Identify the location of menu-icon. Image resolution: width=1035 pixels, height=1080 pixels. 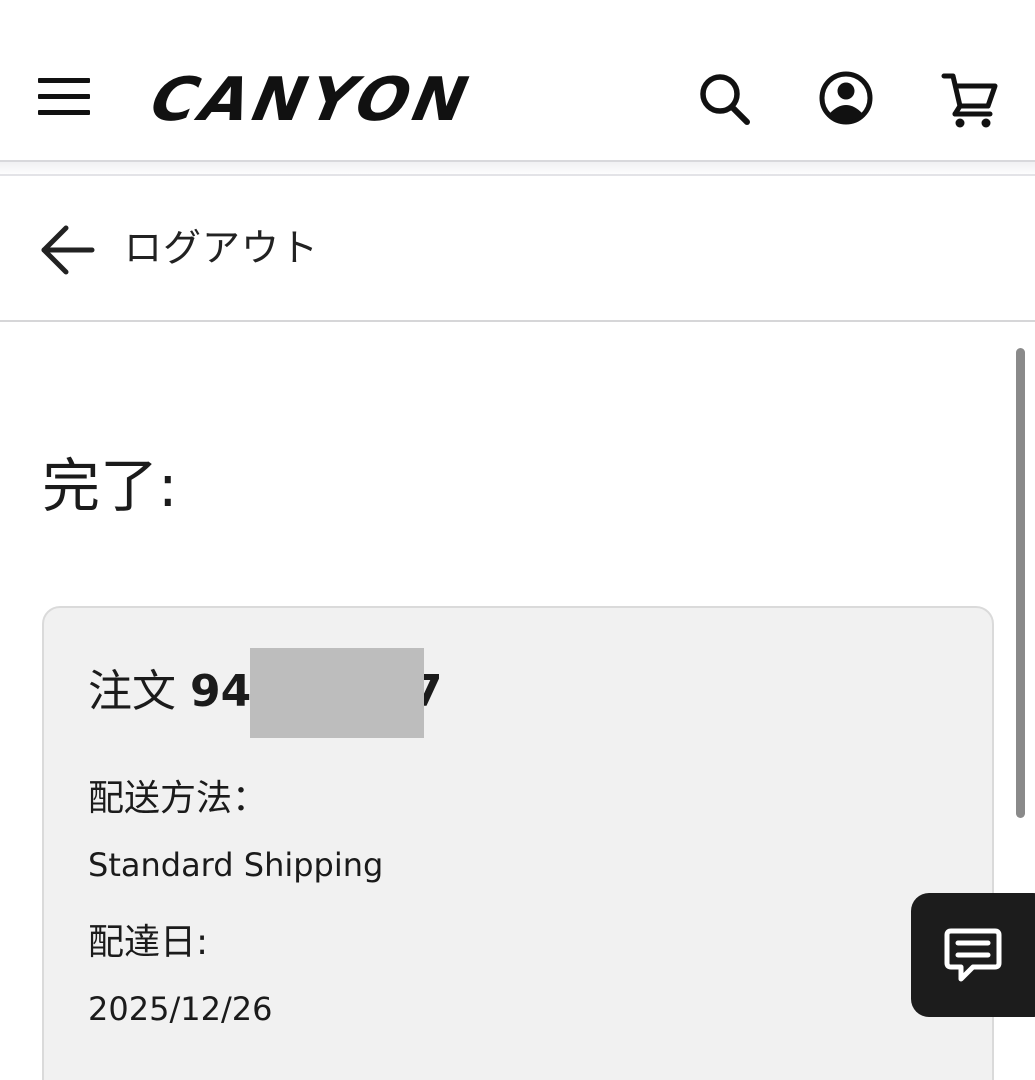
(64, 98).